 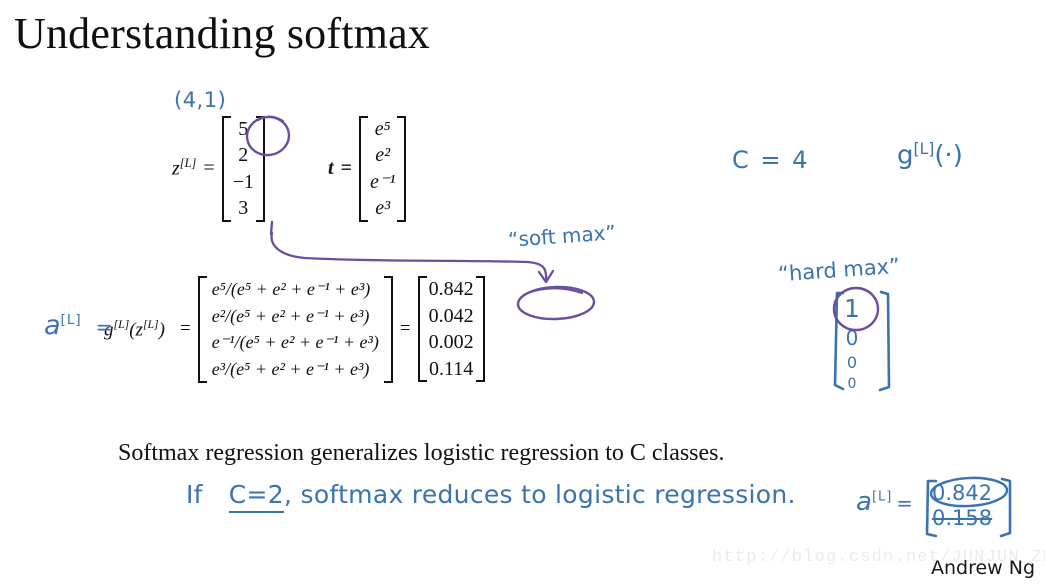 I want to click on softmax-row: e²/(e⁵ + e² + e⁻¹ + e³), so click(x=290, y=315).